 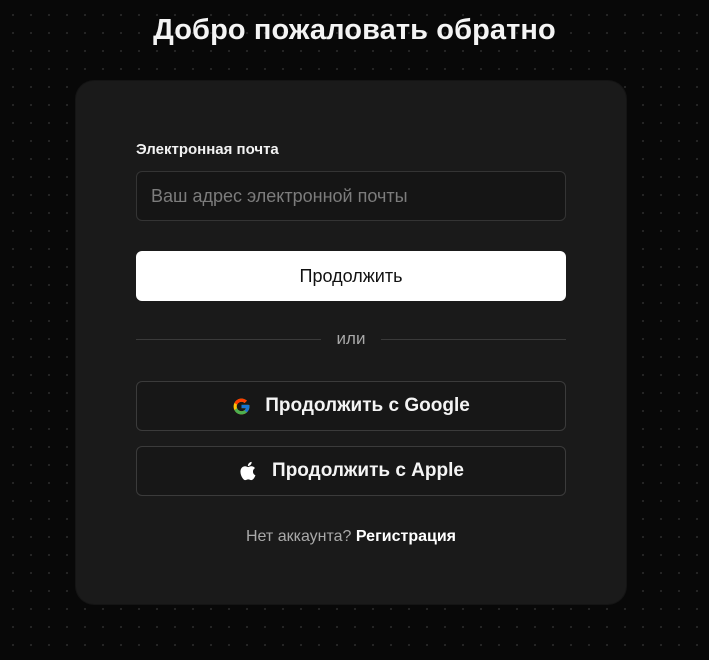 What do you see at coordinates (367, 405) in the screenshot?
I see `google-button-label: Продолжить с Google` at bounding box center [367, 405].